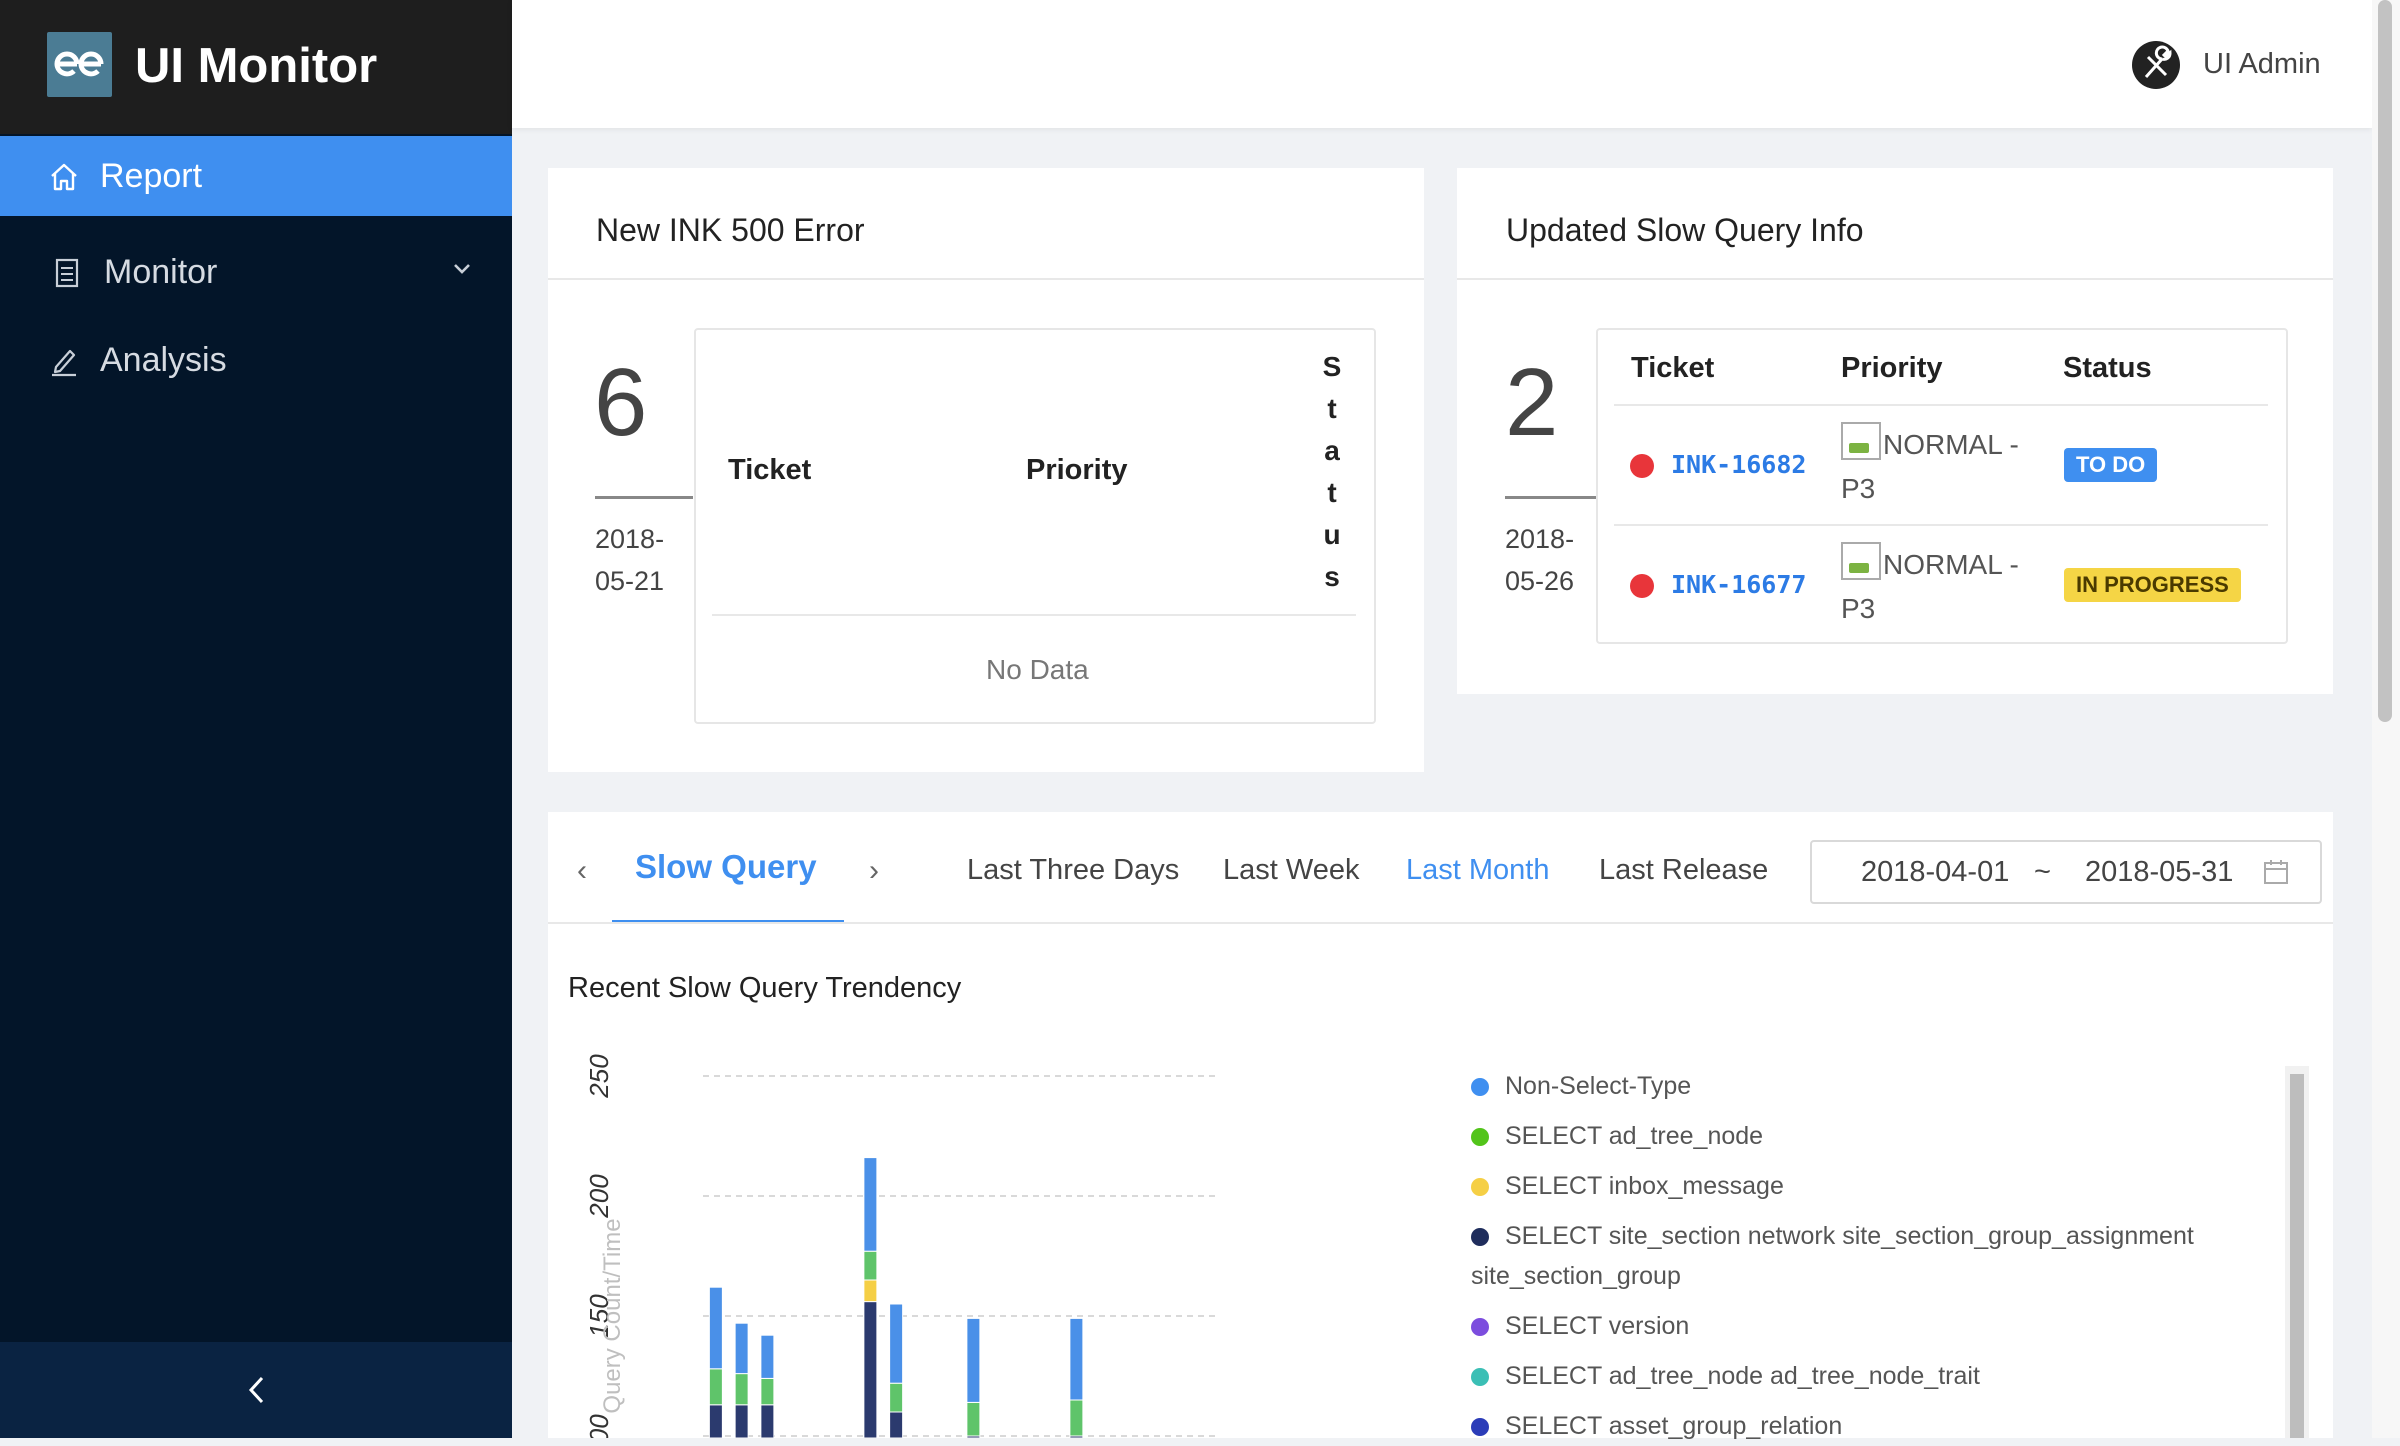 This screenshot has height=1446, width=2400. I want to click on legend-item: Non-Select-Type, so click(1581, 1086).